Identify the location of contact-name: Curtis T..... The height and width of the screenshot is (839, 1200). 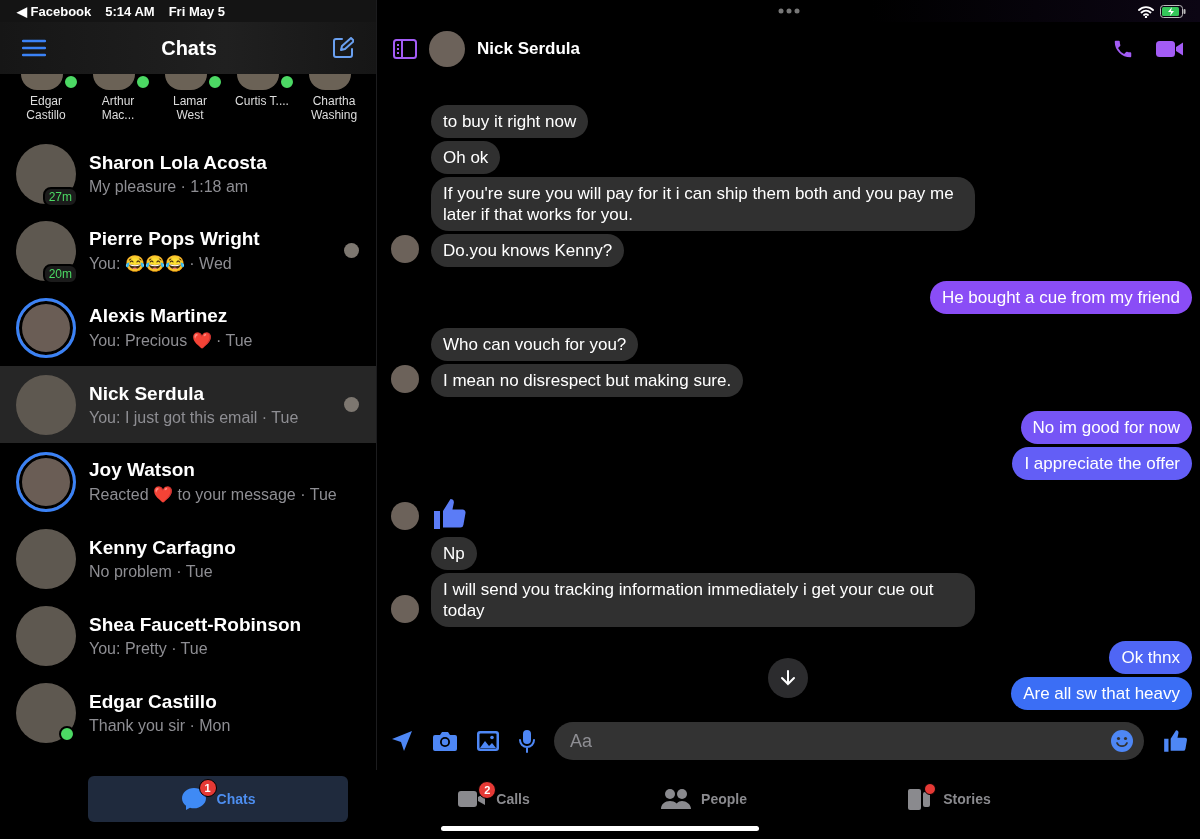
(262, 101).